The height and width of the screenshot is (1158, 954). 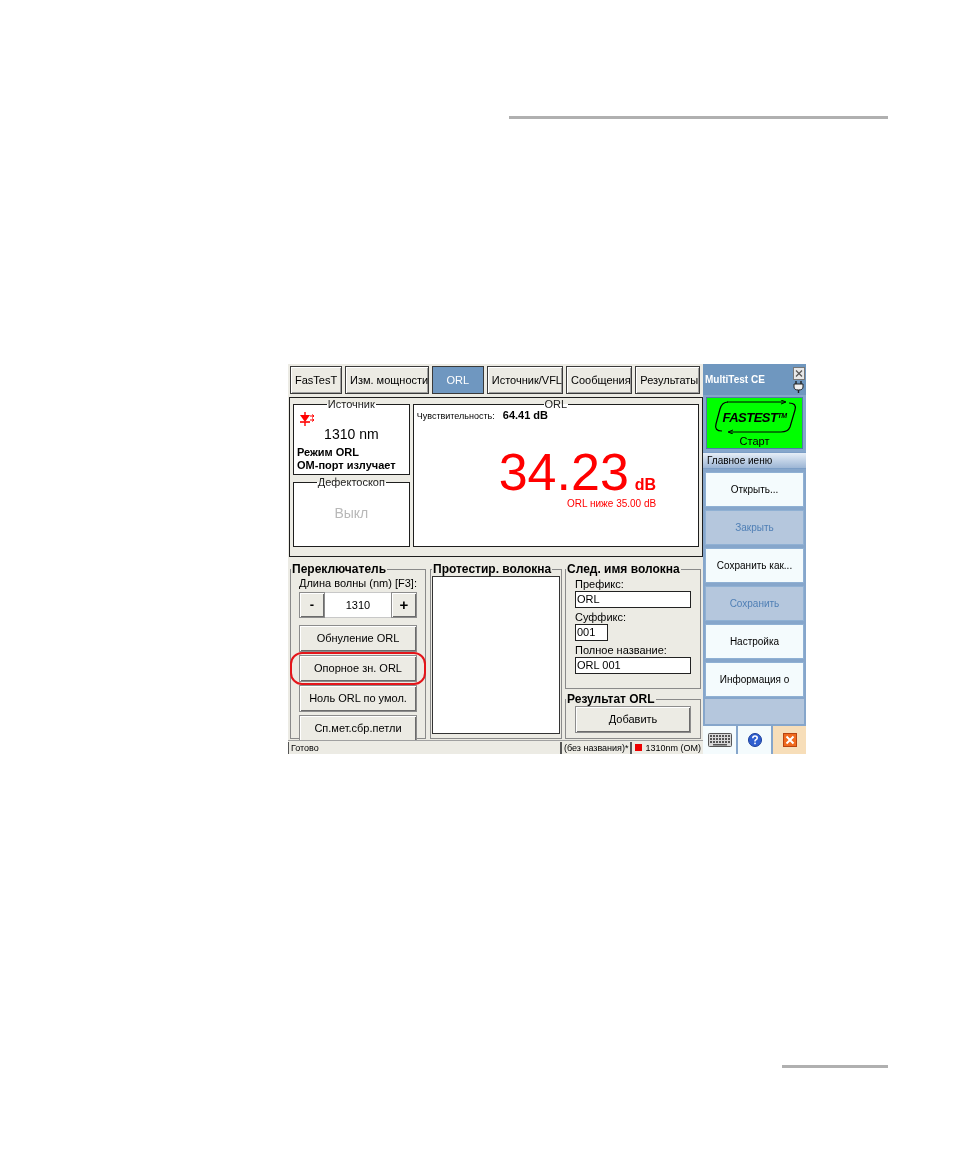 What do you see at coordinates (404, 605) in the screenshot?
I see `increment-button: +` at bounding box center [404, 605].